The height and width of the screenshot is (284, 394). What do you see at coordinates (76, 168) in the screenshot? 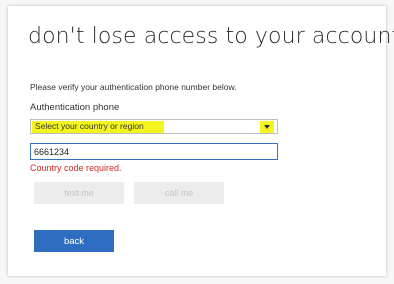
I see `error-message: Country code required.` at bounding box center [76, 168].